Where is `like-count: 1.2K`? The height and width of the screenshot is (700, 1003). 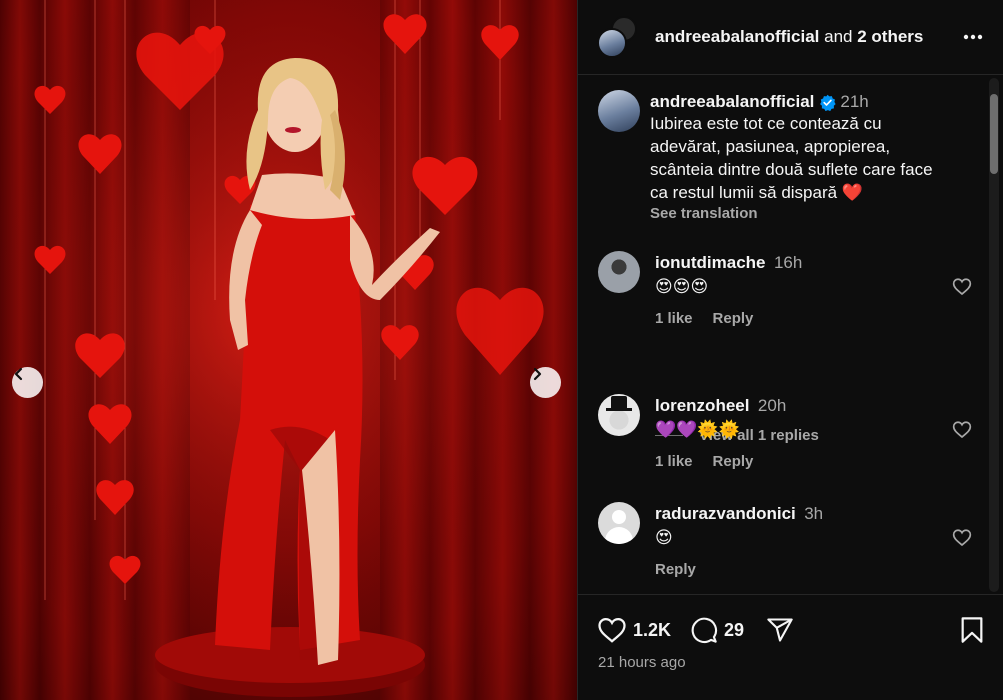
like-count: 1.2K is located at coordinates (652, 630).